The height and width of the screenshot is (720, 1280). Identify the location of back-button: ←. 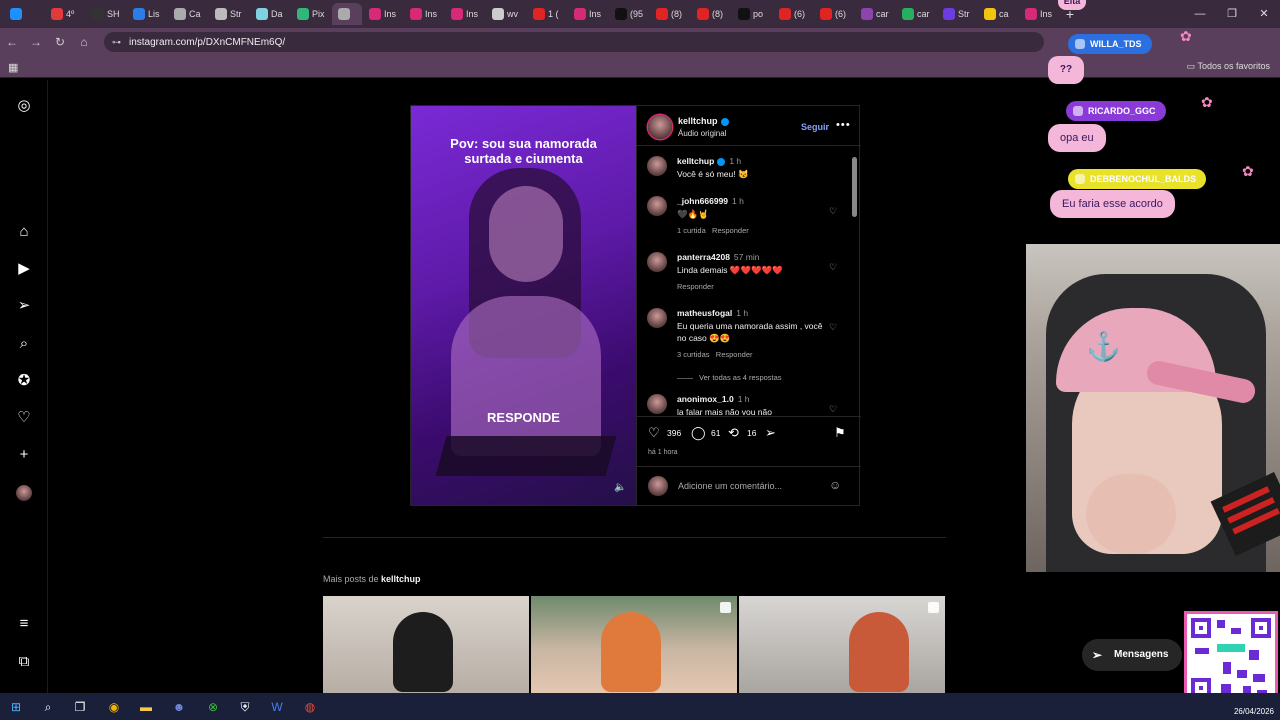
(12, 42).